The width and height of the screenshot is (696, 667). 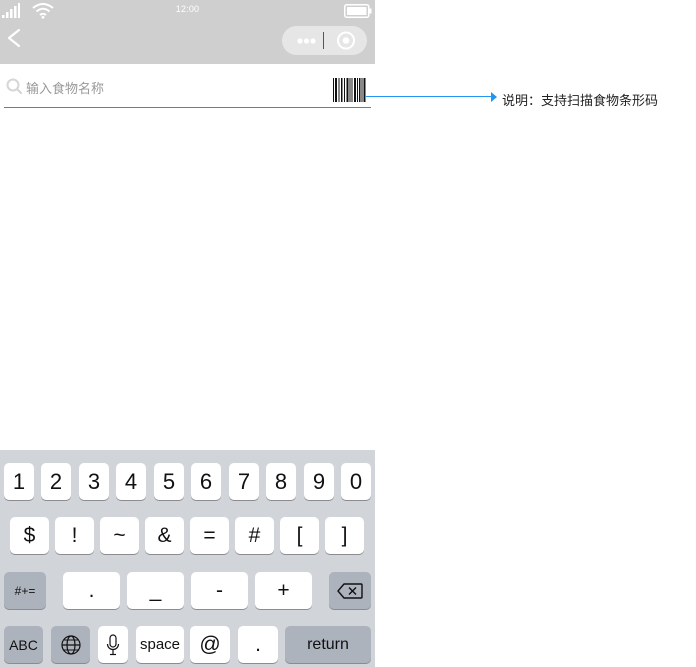 What do you see at coordinates (14, 86) in the screenshot?
I see `search-icon` at bounding box center [14, 86].